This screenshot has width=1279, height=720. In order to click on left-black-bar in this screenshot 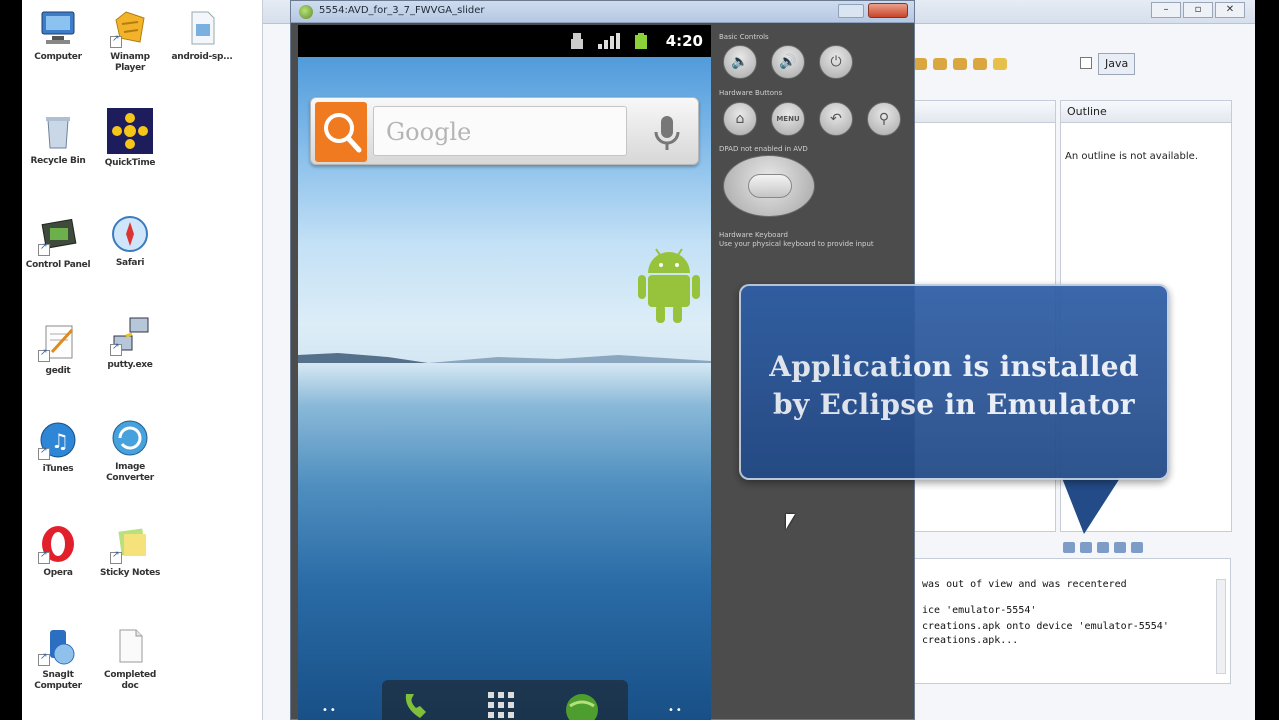, I will do `click(11, 360)`.